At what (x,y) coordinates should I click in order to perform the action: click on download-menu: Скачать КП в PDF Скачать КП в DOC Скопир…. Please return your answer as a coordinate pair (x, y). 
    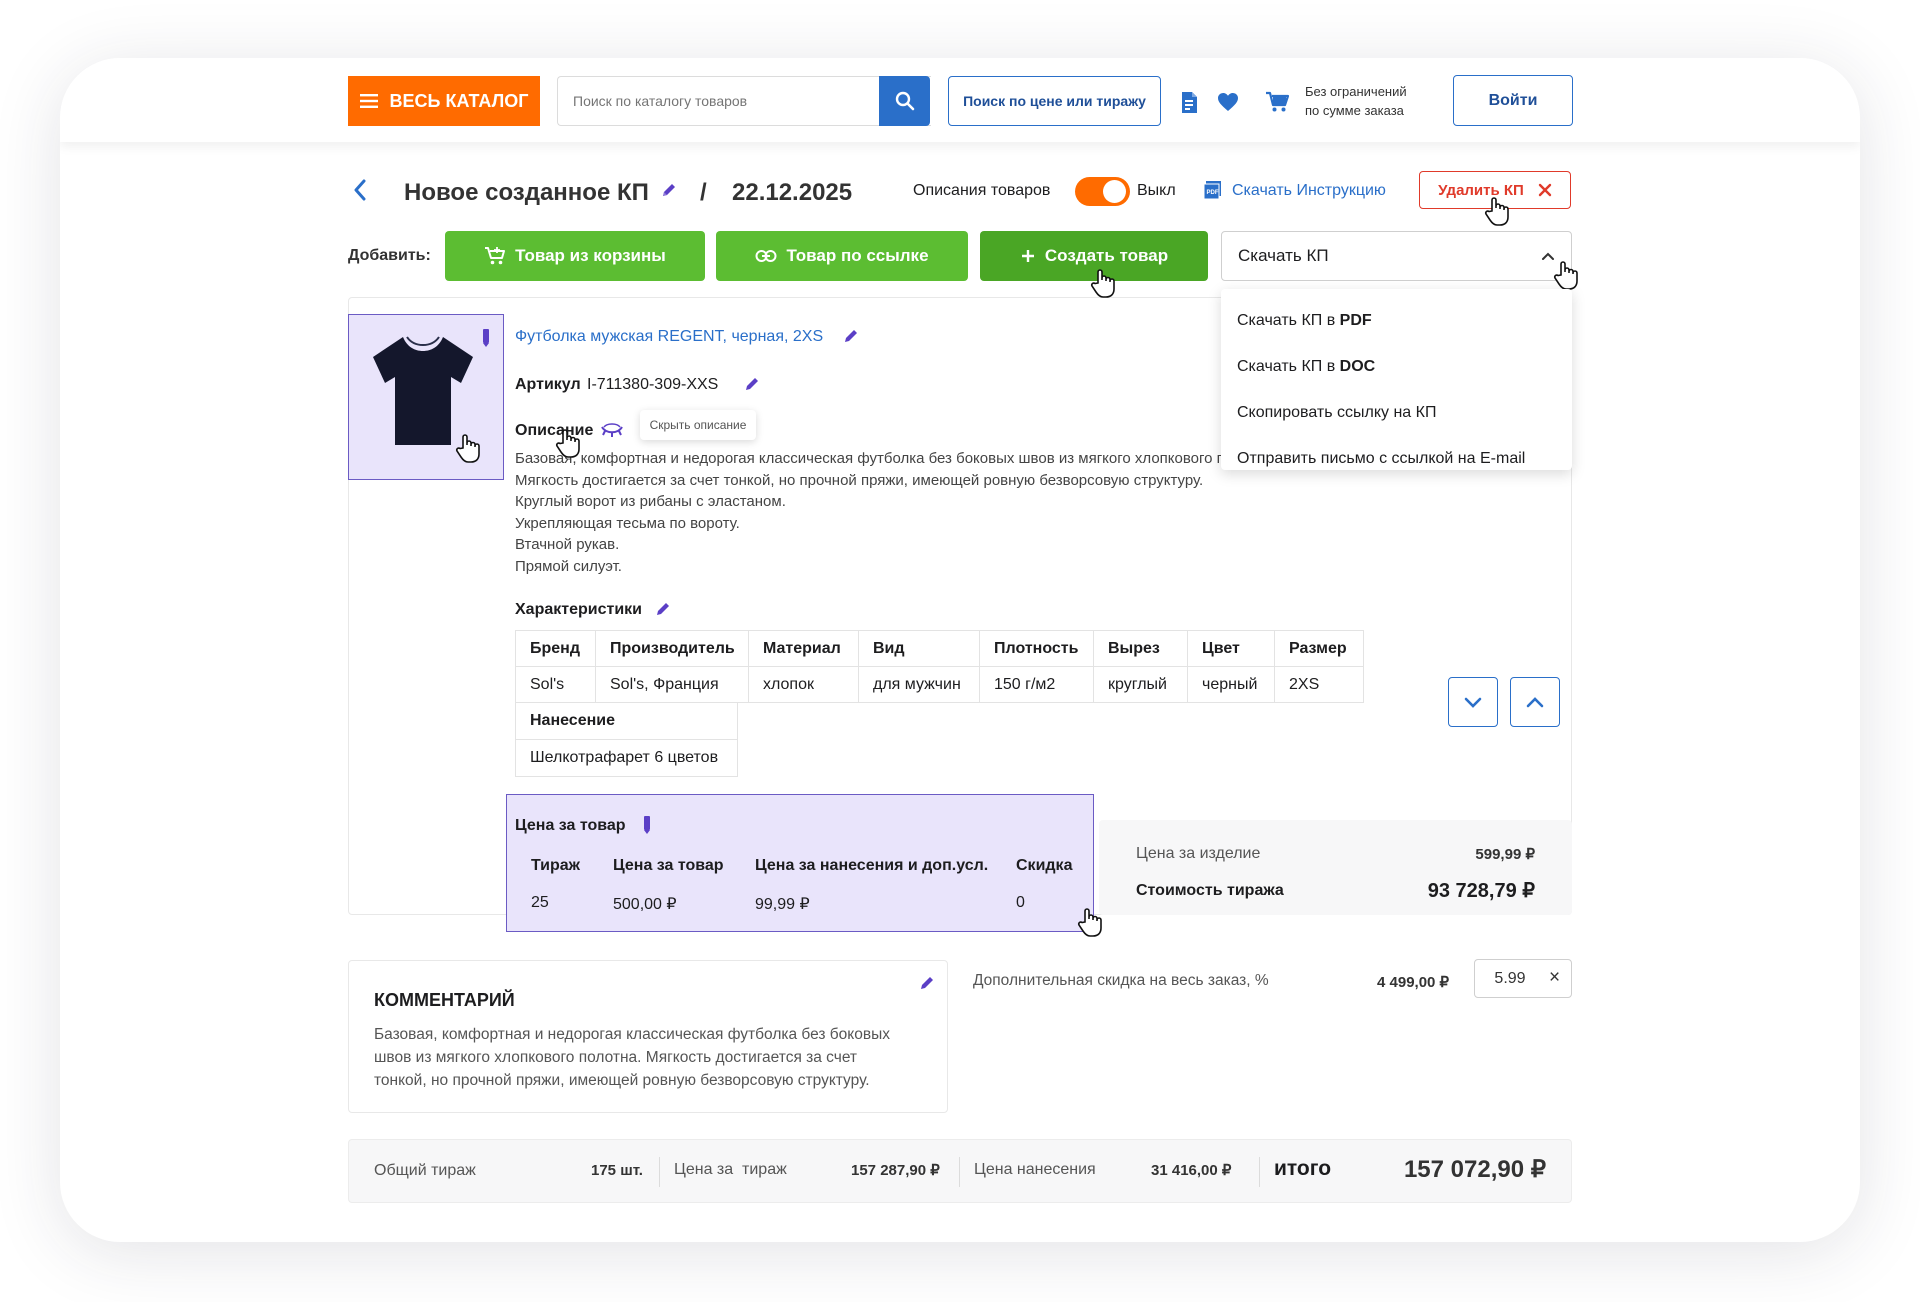
    Looking at the image, I should click on (1396, 379).